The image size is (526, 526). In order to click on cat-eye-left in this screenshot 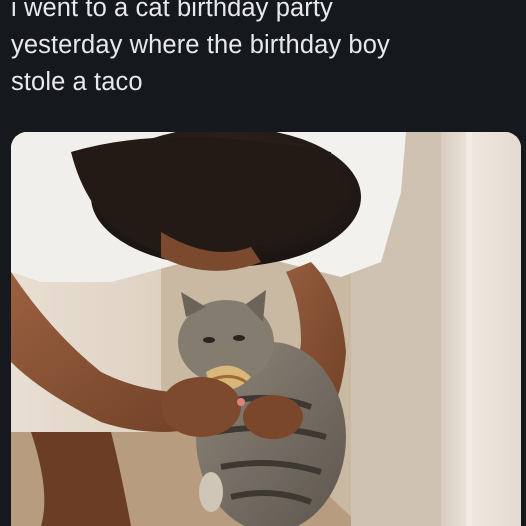, I will do `click(209, 340)`.